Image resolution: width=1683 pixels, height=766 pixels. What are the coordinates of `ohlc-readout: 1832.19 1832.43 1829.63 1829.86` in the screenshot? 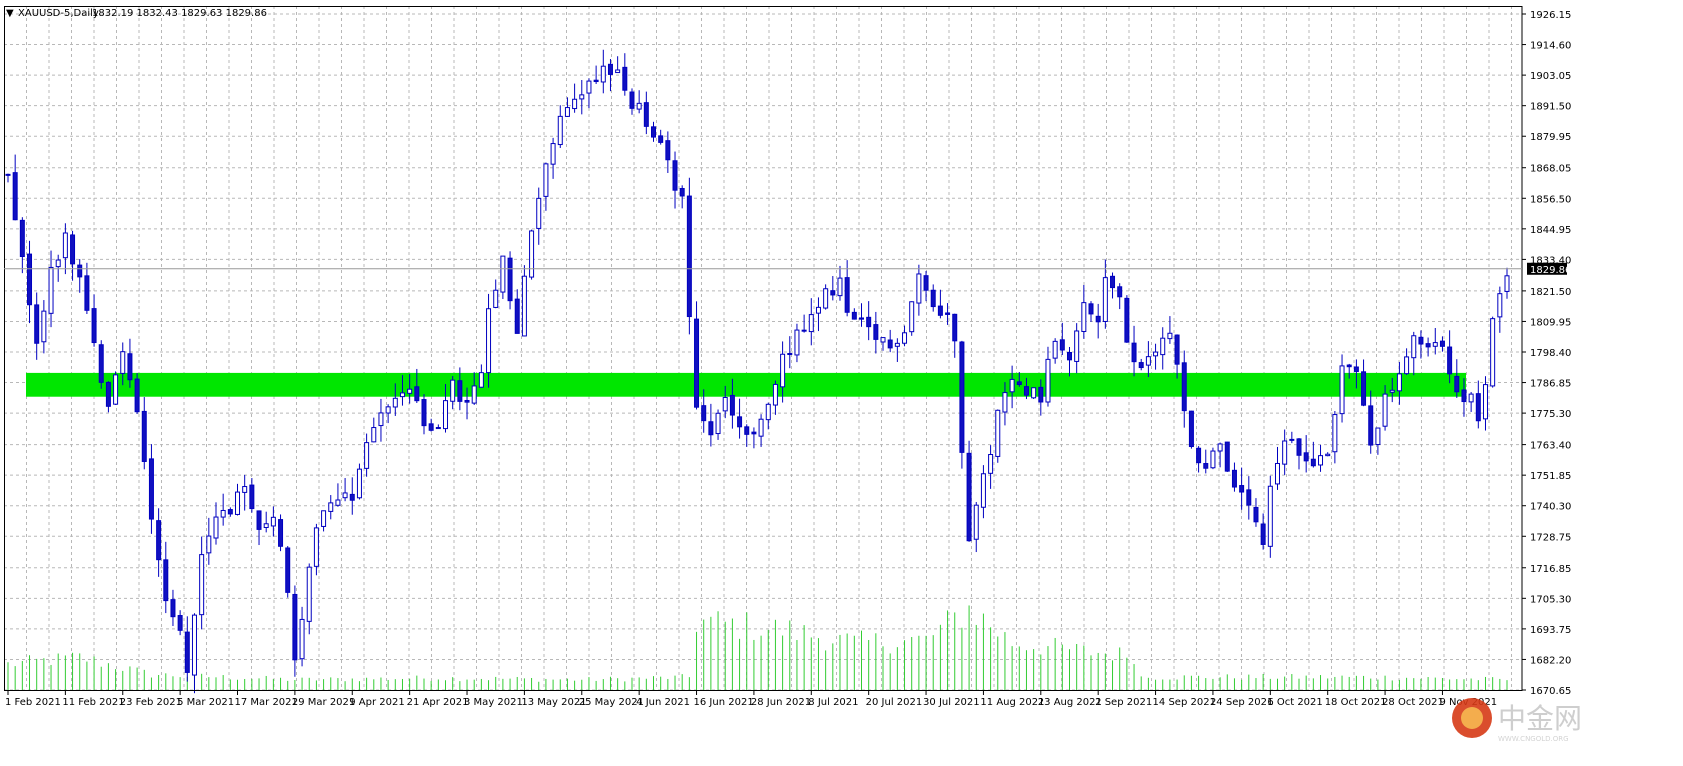 It's located at (179, 13).